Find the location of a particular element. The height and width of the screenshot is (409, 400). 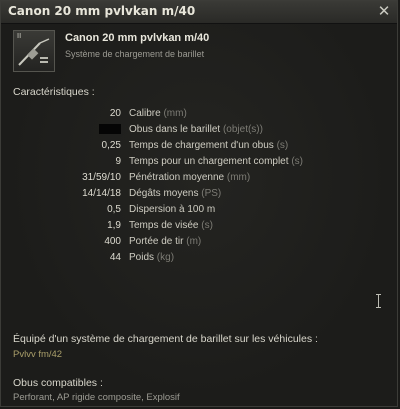

close-icon: ✕ is located at coordinates (384, 11).